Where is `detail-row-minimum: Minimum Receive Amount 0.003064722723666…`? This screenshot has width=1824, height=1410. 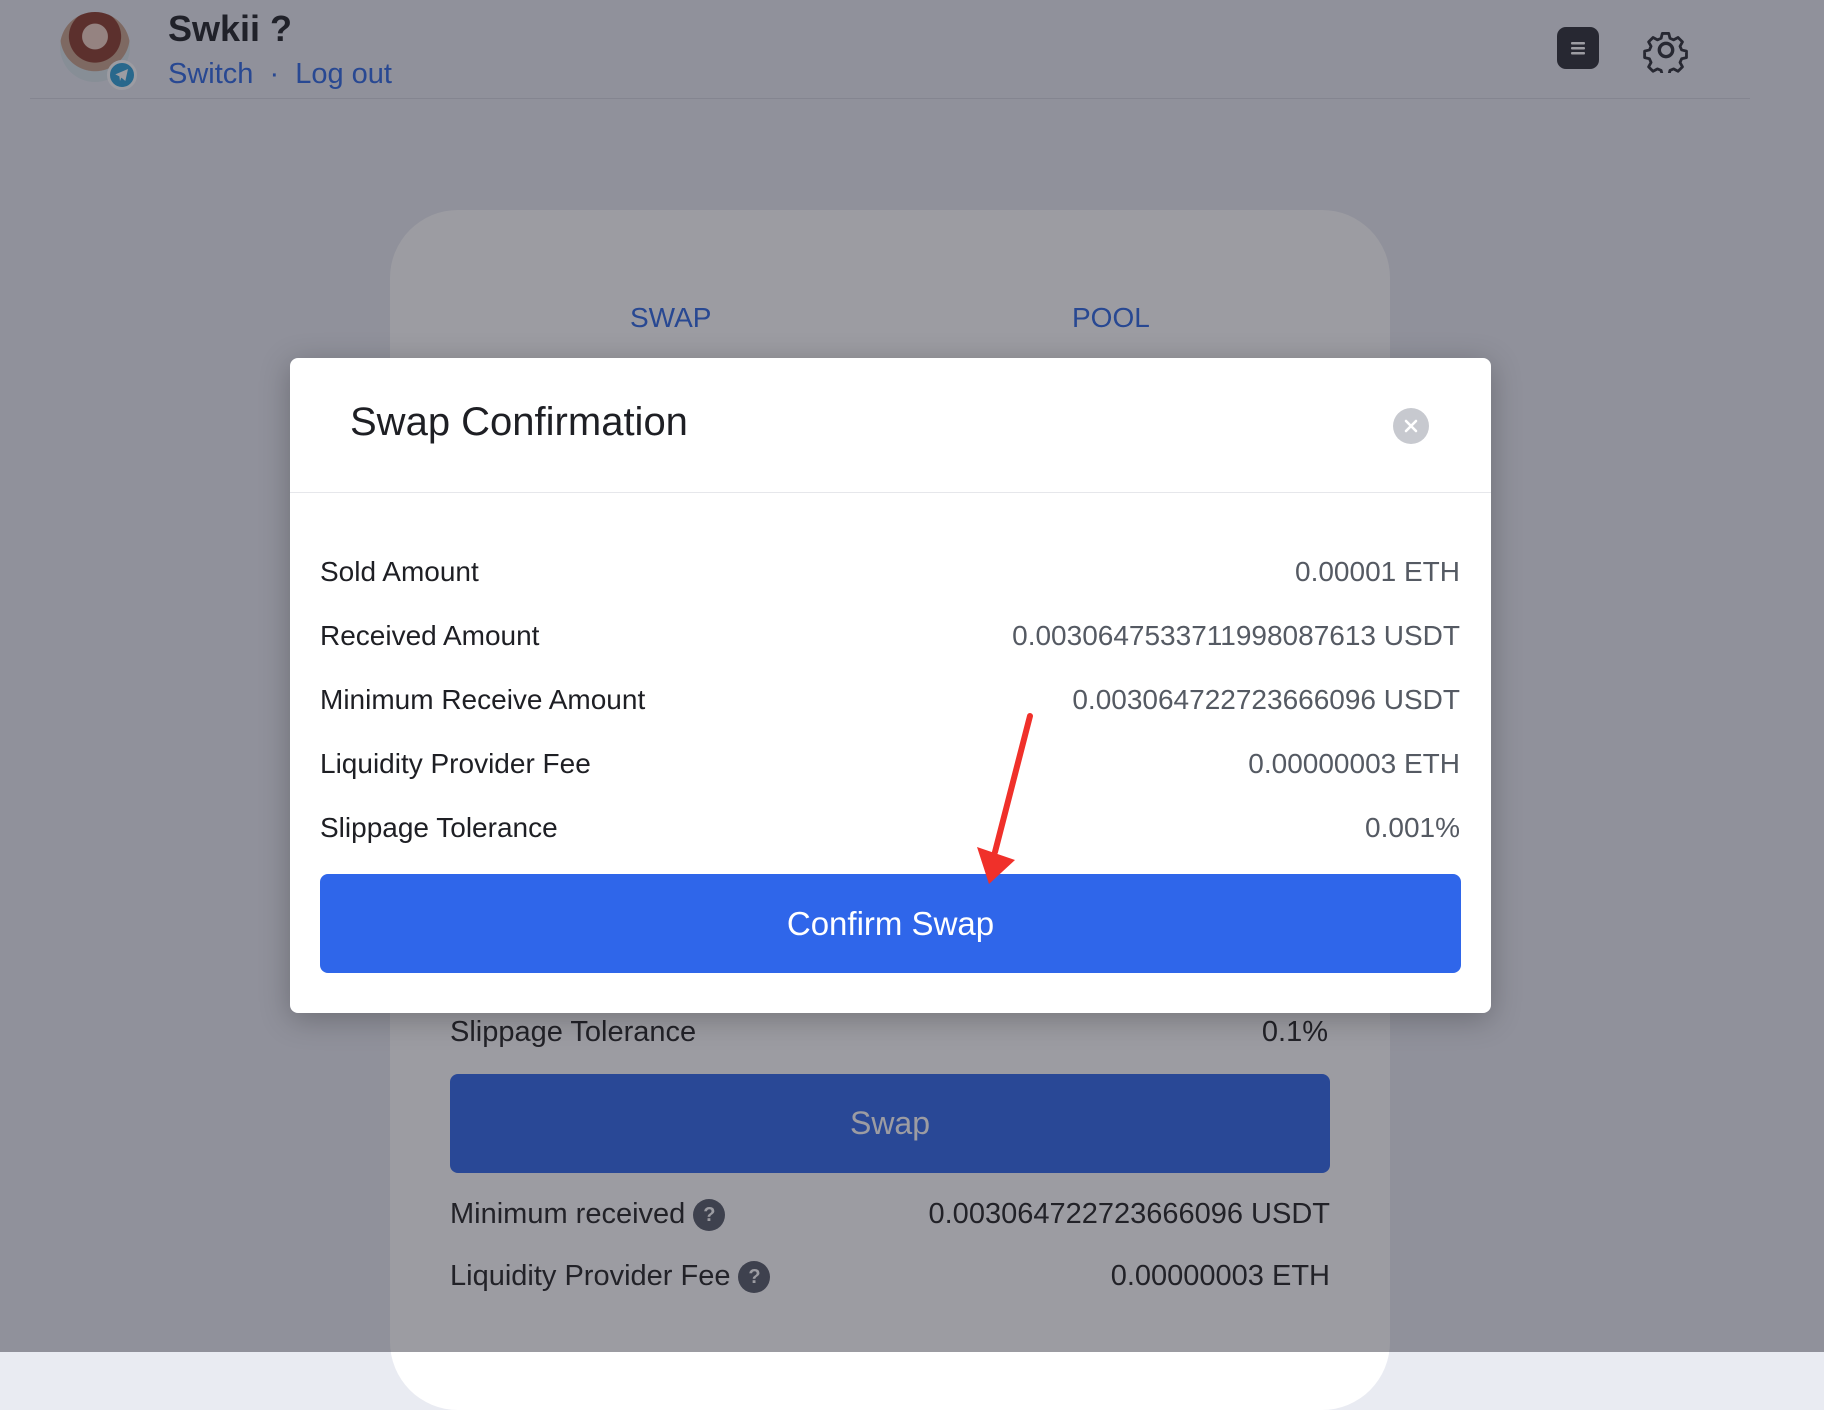 detail-row-minimum: Minimum Receive Amount 0.003064722723666… is located at coordinates (890, 704).